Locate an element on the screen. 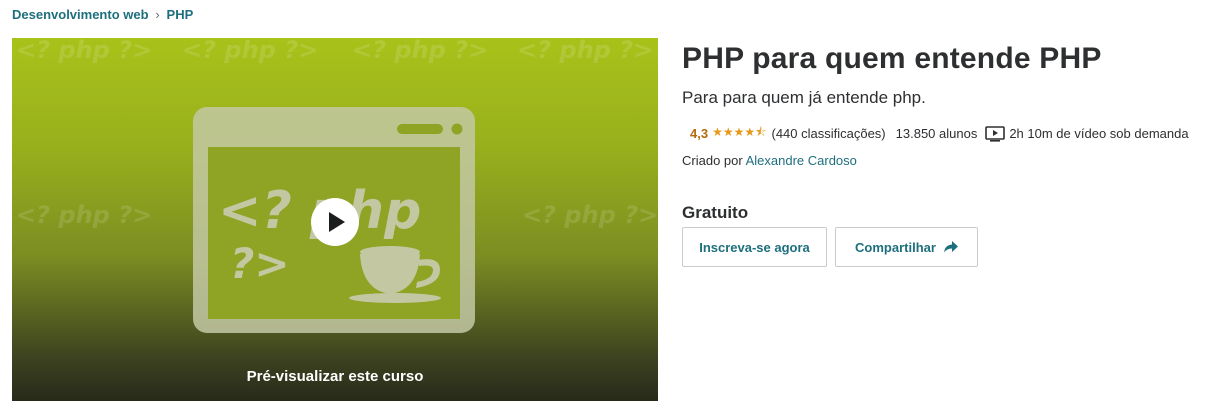  course-price: Gratuito is located at coordinates (715, 212).